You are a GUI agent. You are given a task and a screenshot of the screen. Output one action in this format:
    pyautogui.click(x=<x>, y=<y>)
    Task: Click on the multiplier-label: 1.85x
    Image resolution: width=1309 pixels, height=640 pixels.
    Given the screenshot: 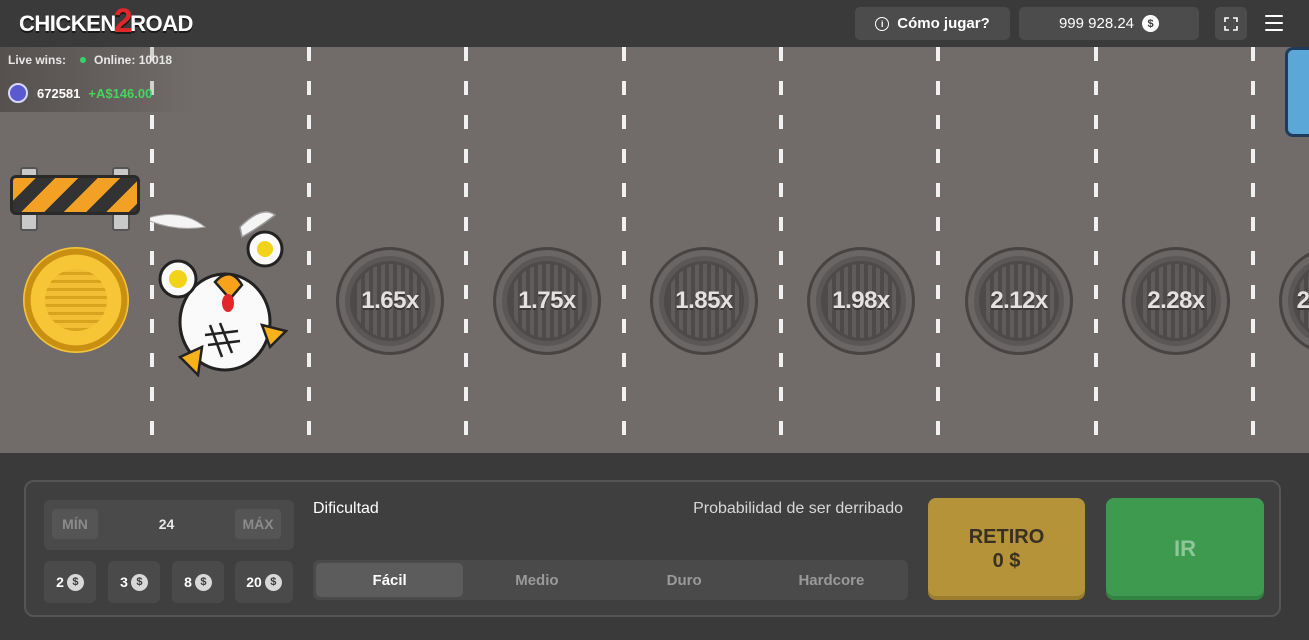 What is the action you would take?
    pyautogui.click(x=704, y=300)
    